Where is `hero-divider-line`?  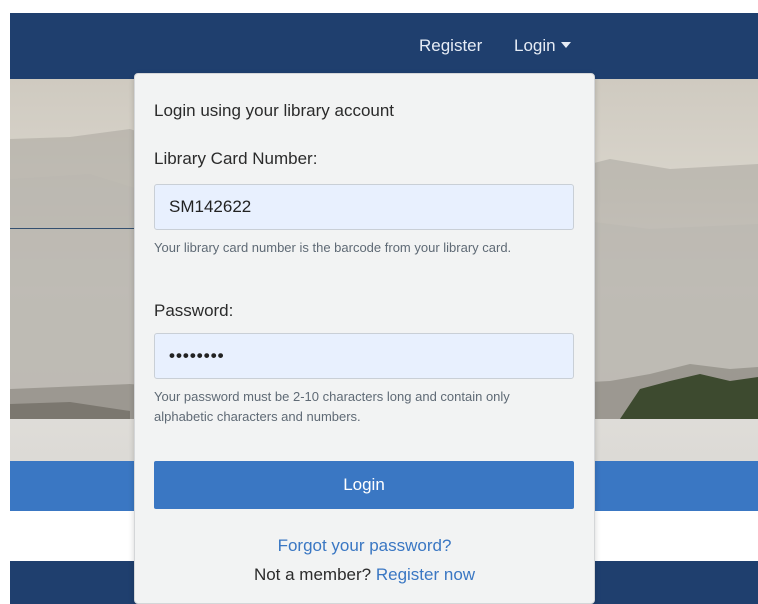 hero-divider-line is located at coordinates (72, 228).